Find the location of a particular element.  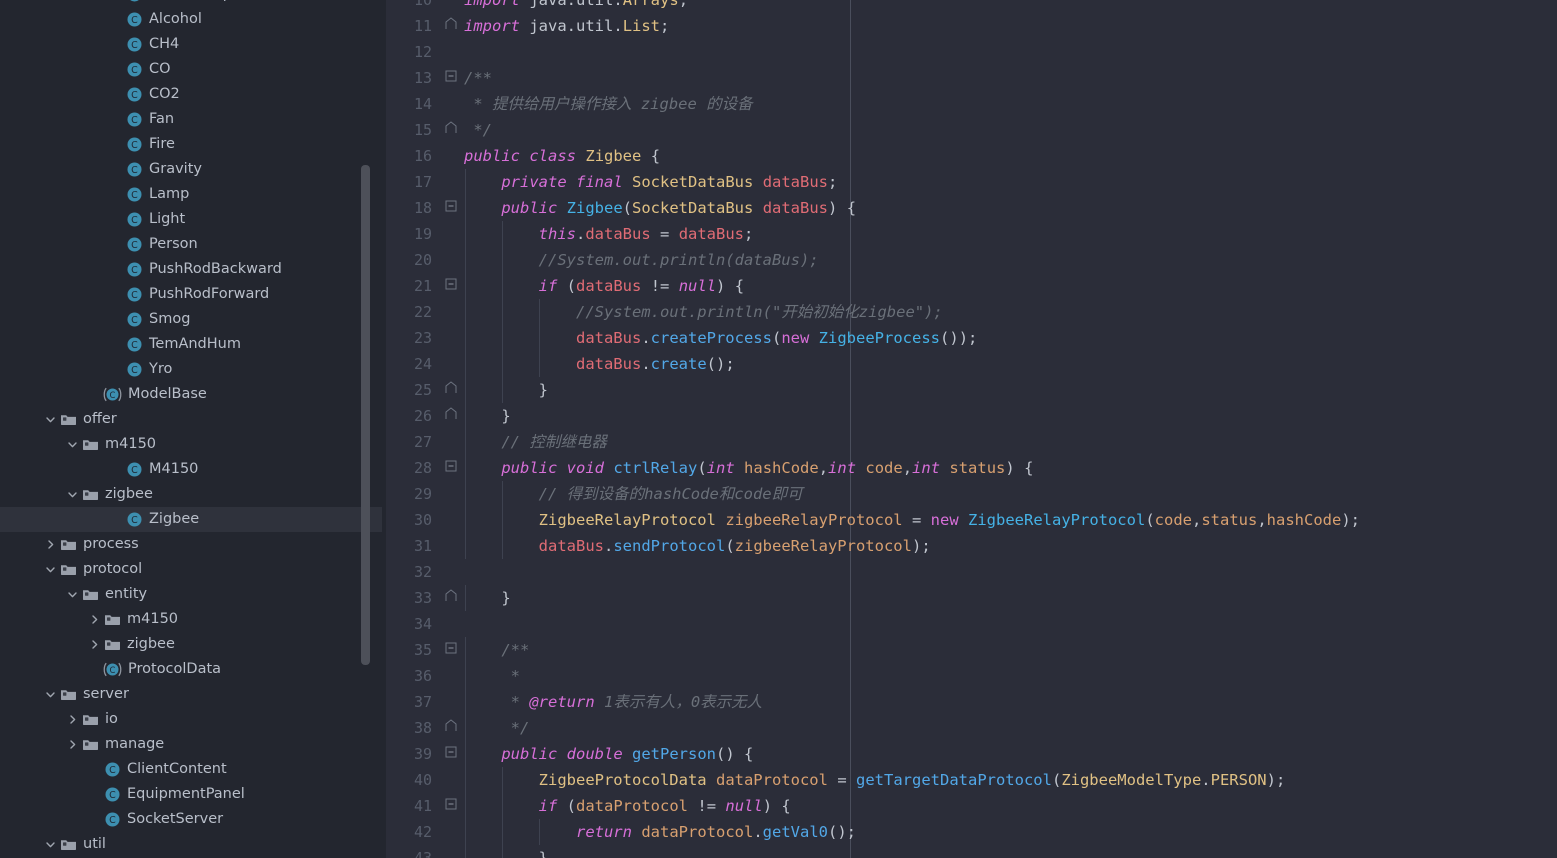

code-line: 12 is located at coordinates (971, 52).